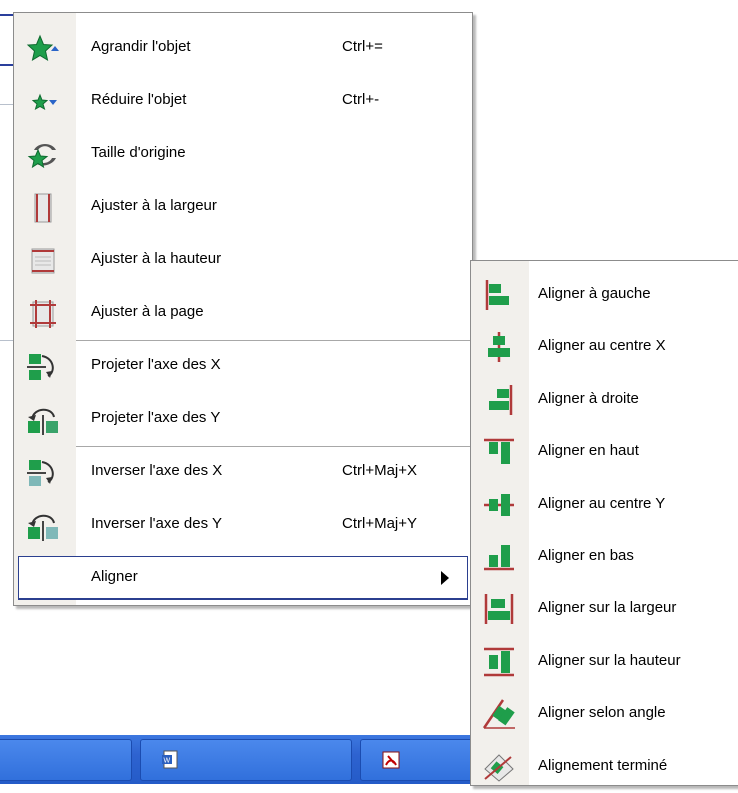  What do you see at coordinates (246, 760) in the screenshot?
I see `taskbar-button-word: W` at bounding box center [246, 760].